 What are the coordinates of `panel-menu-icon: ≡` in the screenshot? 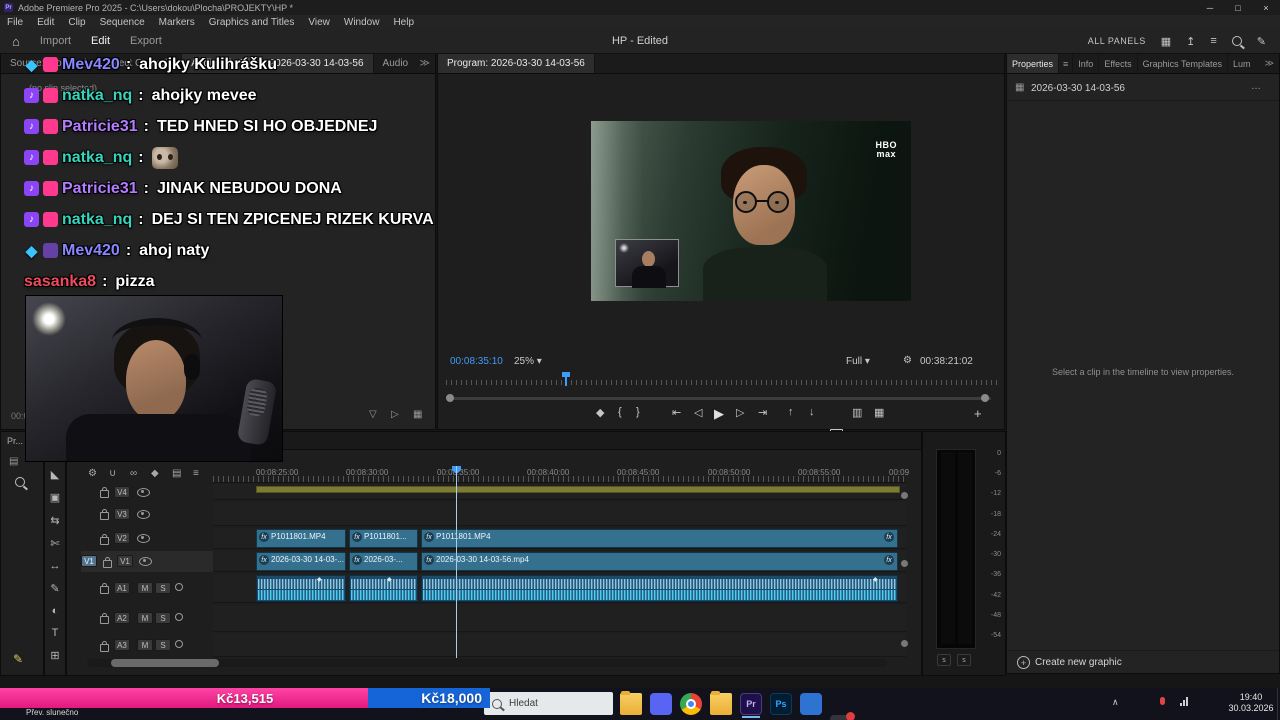 It's located at (1213, 41).